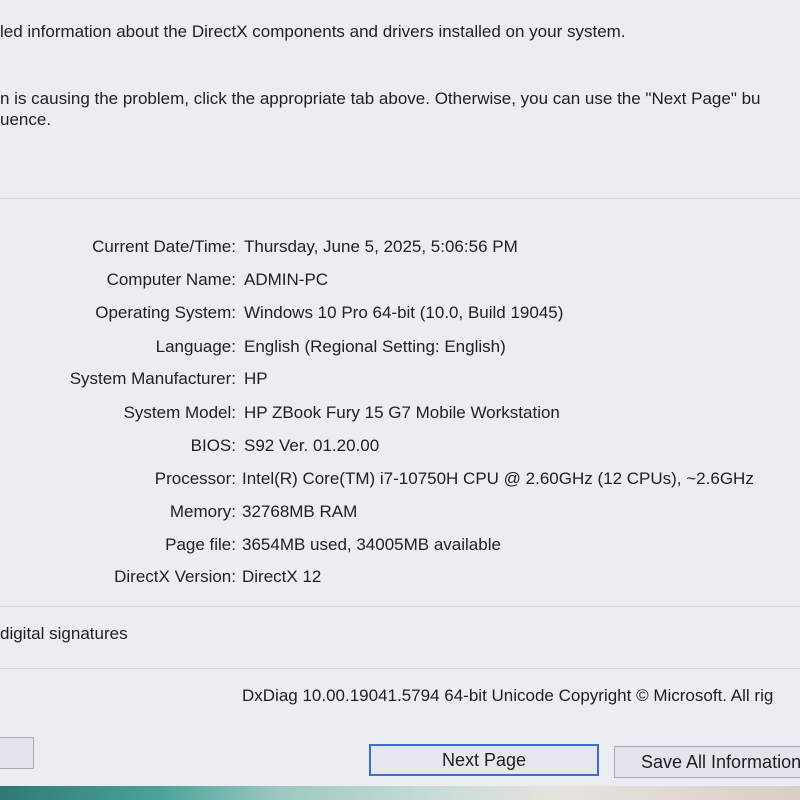 The height and width of the screenshot is (800, 800). Describe the element at coordinates (202, 511) in the screenshot. I see `info-label: Memory:` at that location.